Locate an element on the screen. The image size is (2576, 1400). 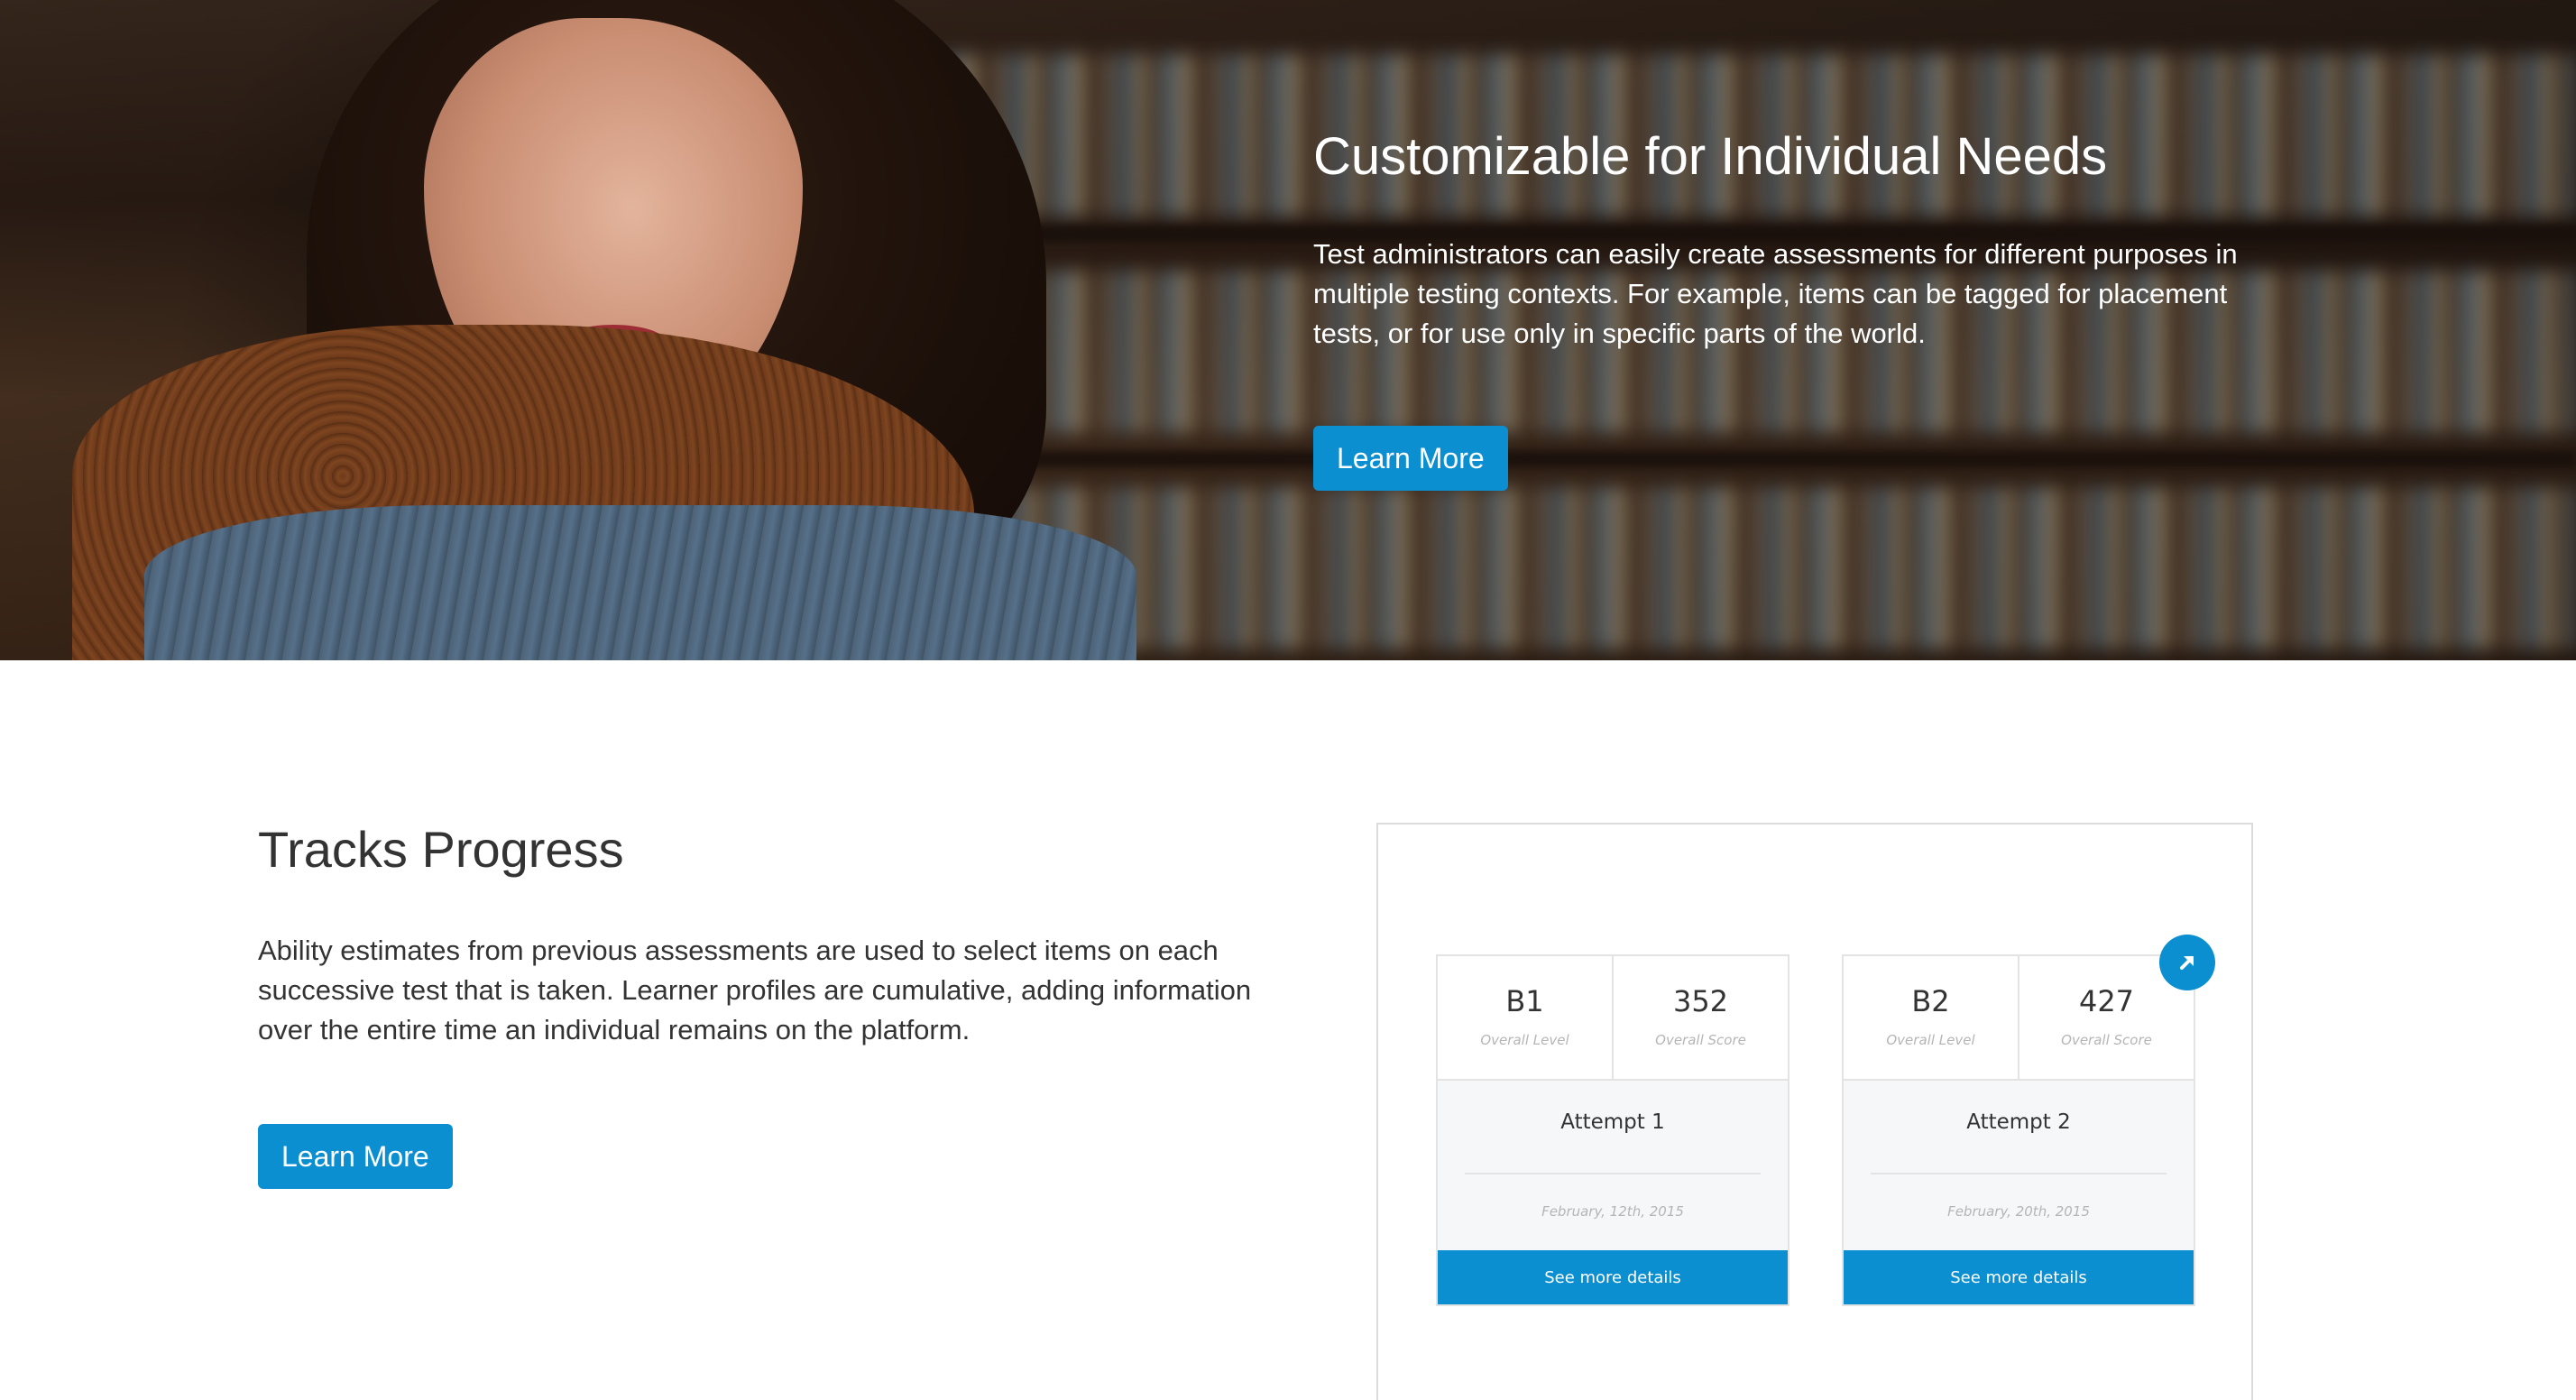
overall-level-stat: B1 Overall Level is located at coordinates (1525, 1017).